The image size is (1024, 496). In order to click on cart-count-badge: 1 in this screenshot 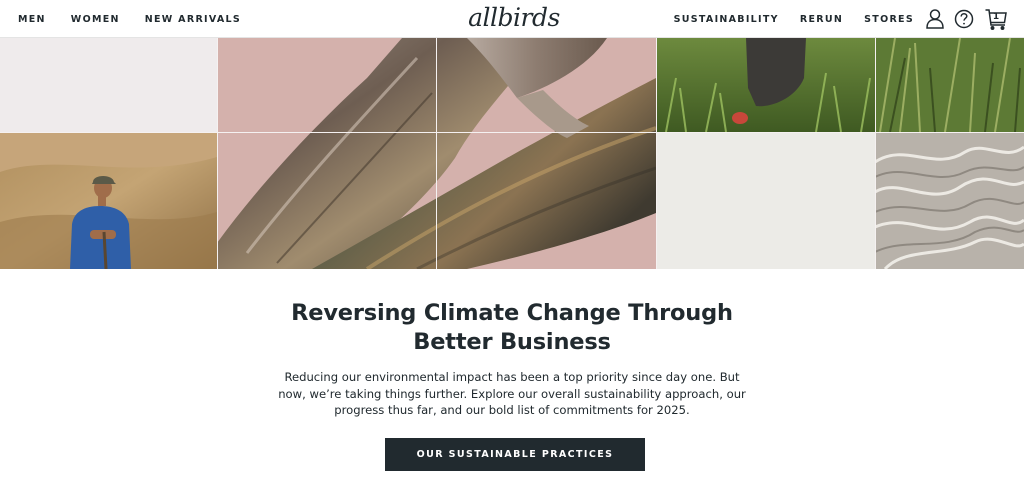, I will do `click(996, 17)`.